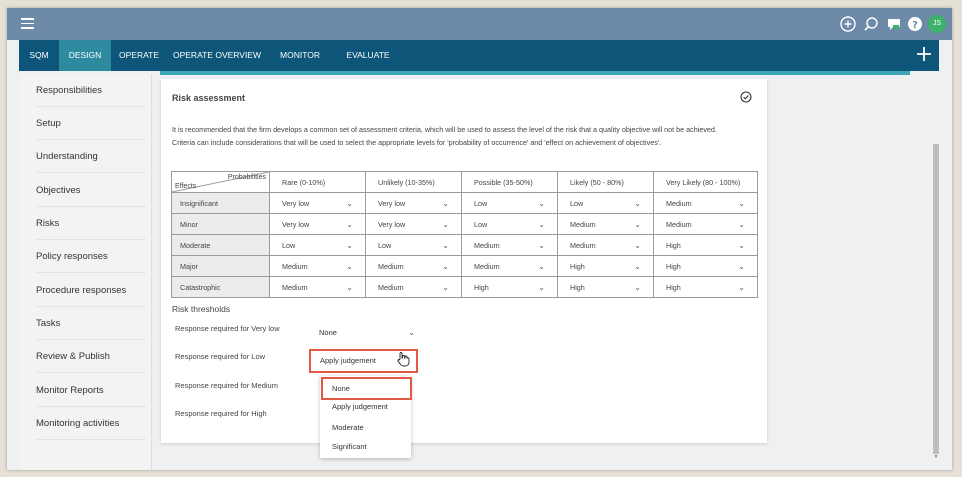 The height and width of the screenshot is (477, 962). I want to click on scrollbar: ▼, so click(936, 267).